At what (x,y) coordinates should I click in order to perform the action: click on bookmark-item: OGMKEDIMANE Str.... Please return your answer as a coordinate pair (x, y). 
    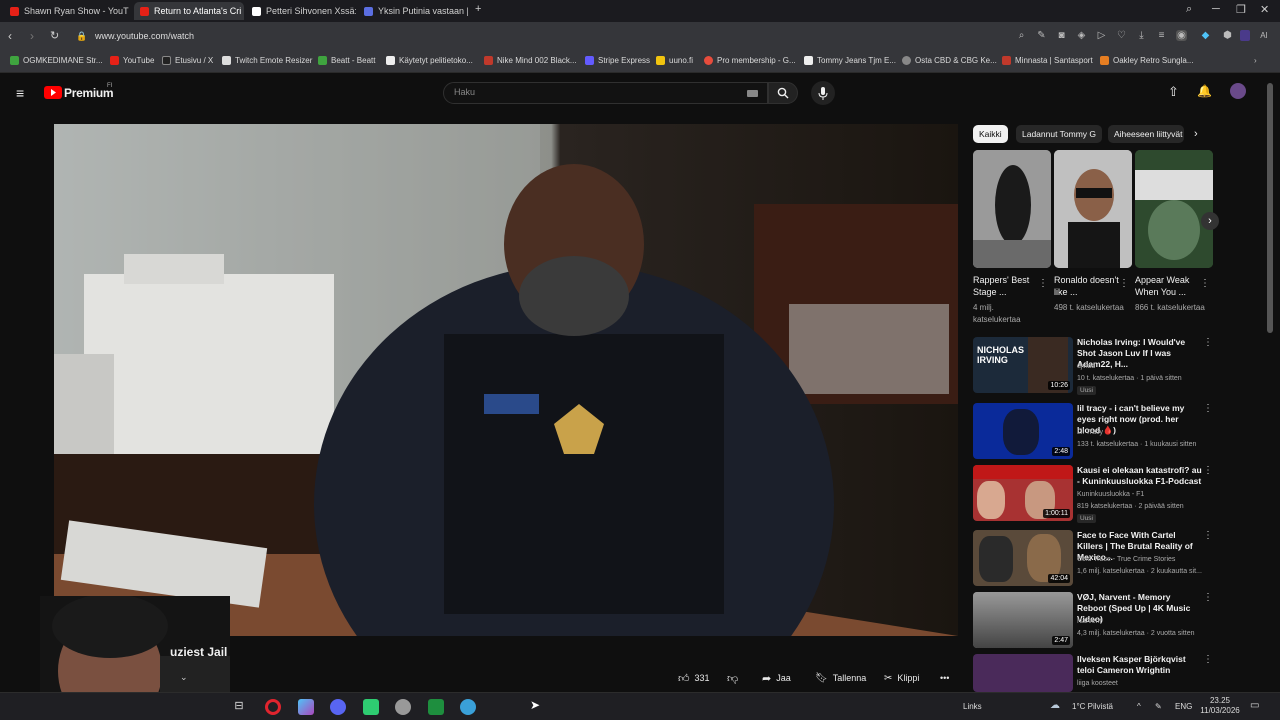
    Looking at the image, I should click on (56, 60).